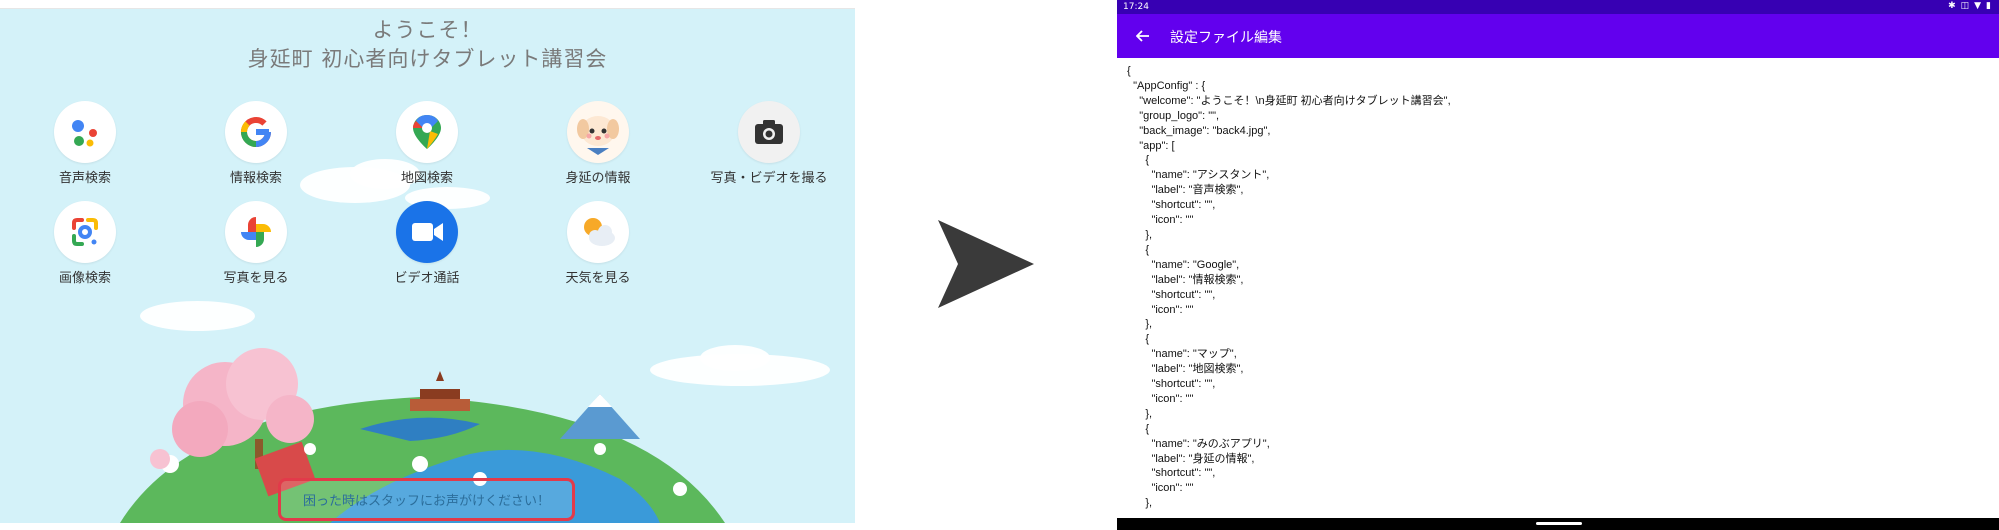 This screenshot has width=1999, height=530. I want to click on page-title: 設定ファイル編集, so click(1226, 38).